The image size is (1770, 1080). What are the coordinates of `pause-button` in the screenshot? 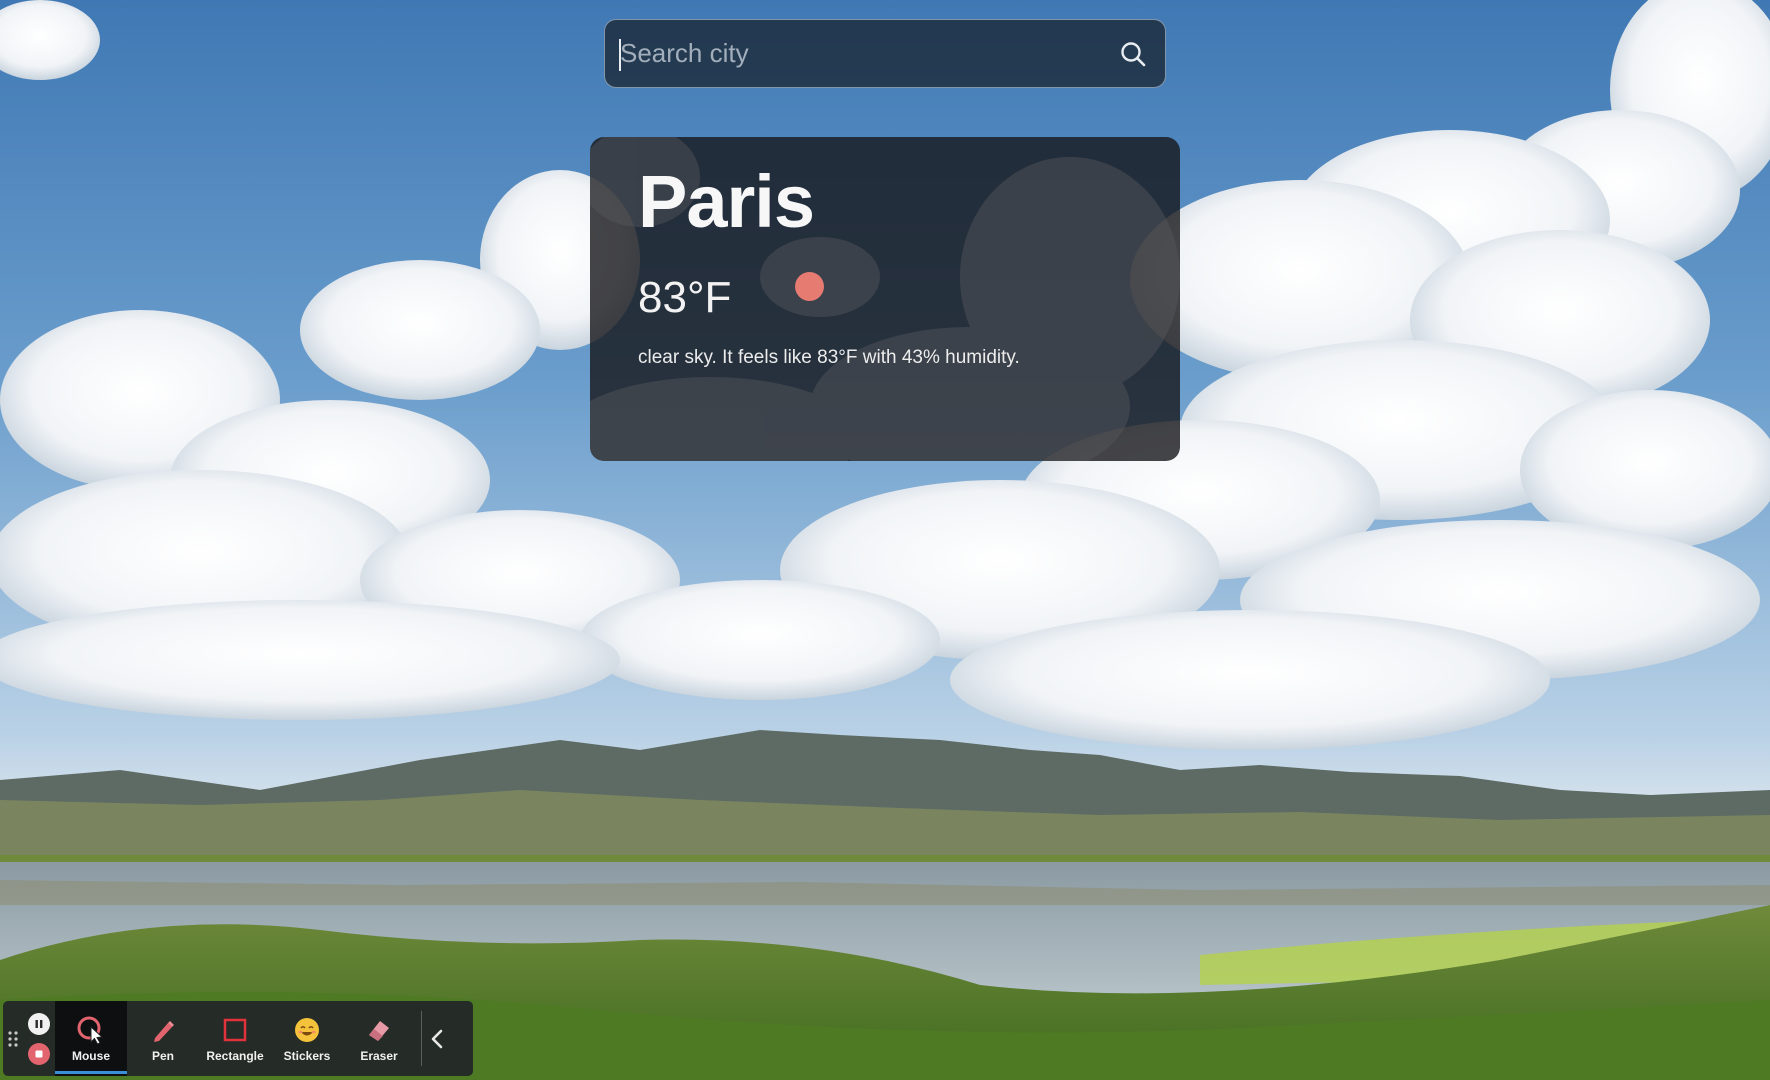 It's located at (39, 1023).